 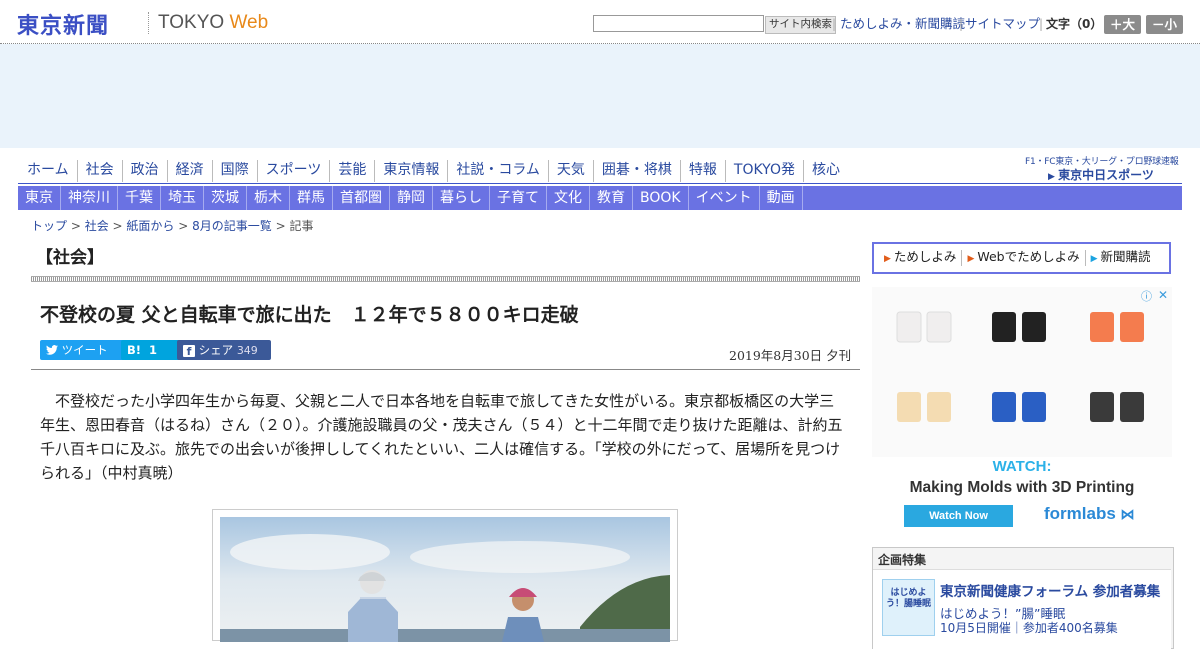 I want to click on trial-label: ためしよみ, so click(x=925, y=256).